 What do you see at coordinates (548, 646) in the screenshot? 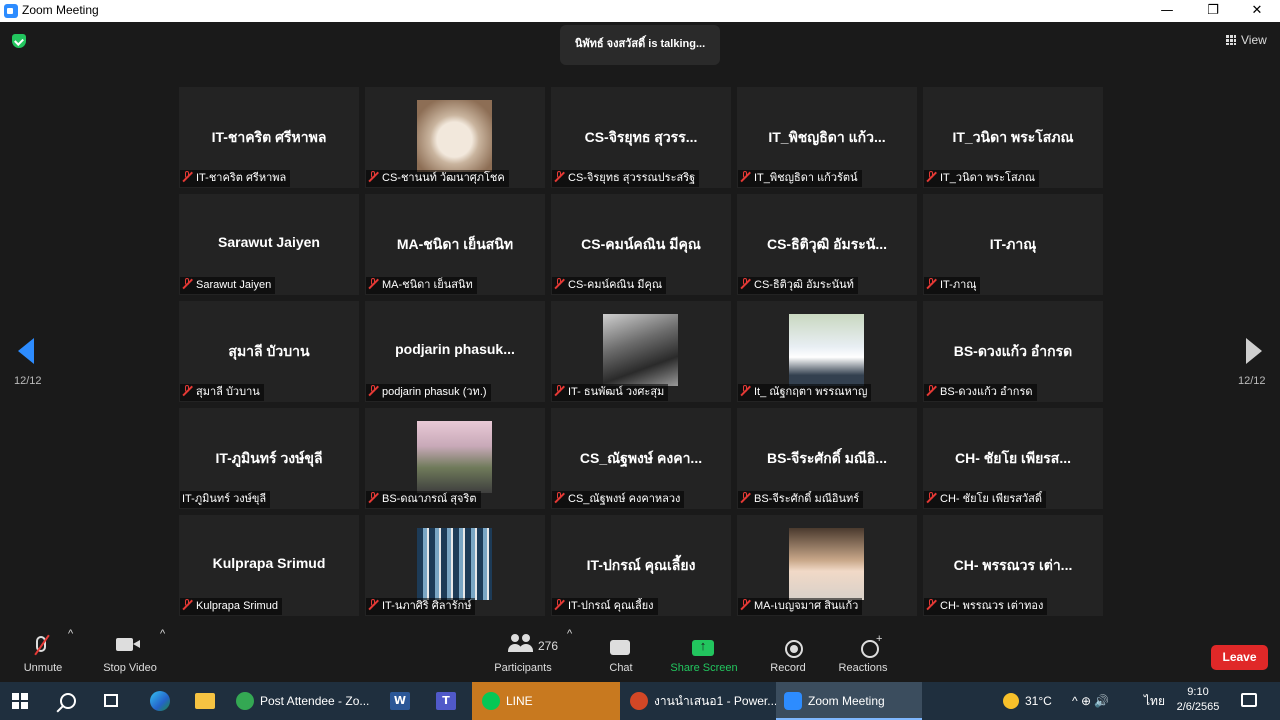
I see `participants-count: 276` at bounding box center [548, 646].